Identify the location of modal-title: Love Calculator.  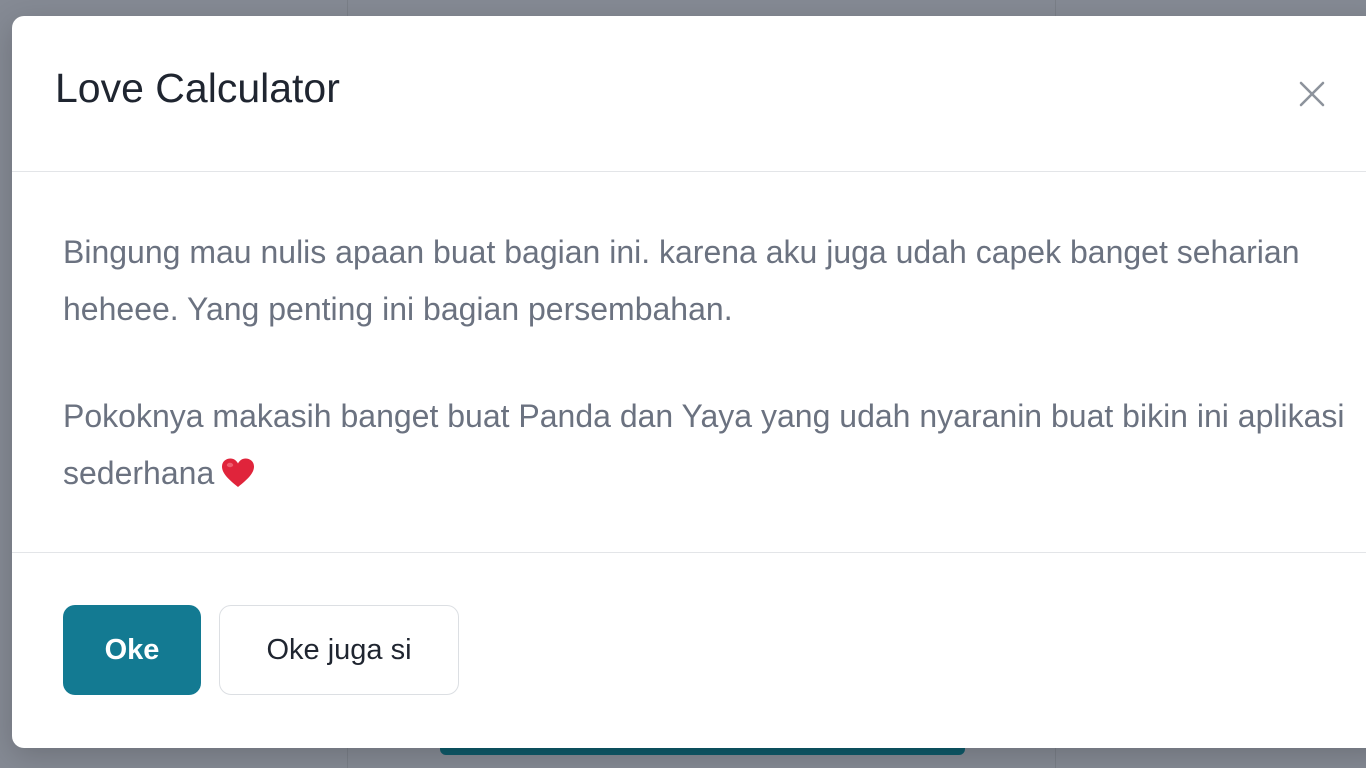
(197, 88).